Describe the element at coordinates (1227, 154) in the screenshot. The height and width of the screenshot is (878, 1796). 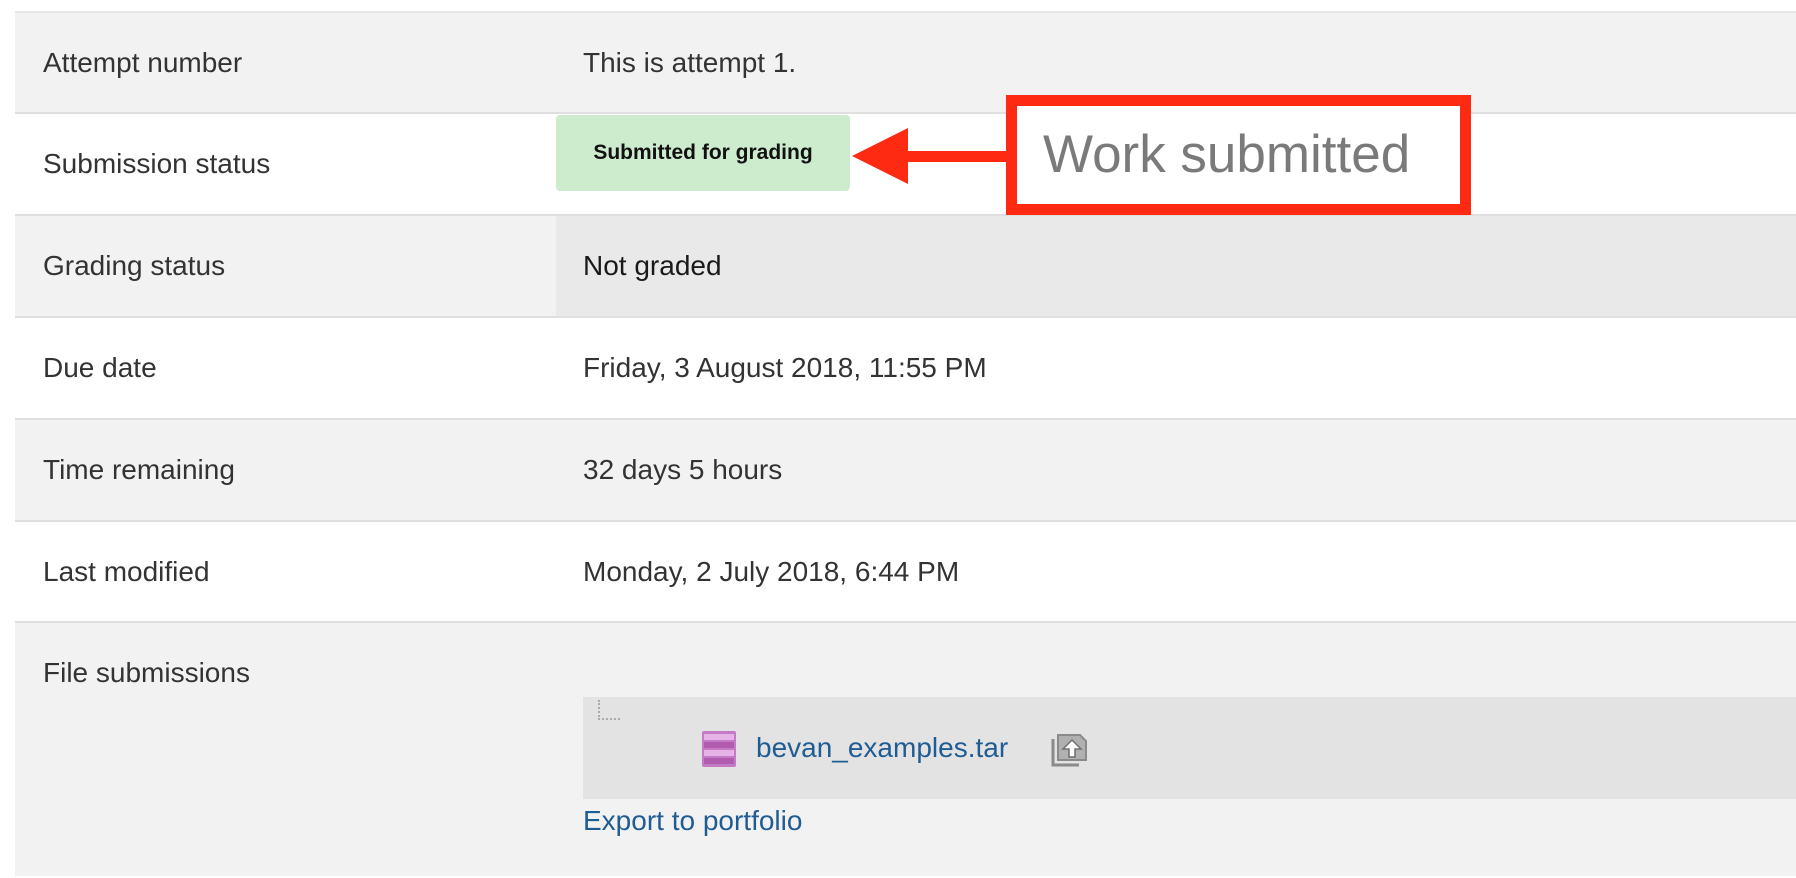
I see `callout-text: Work submitted` at that location.